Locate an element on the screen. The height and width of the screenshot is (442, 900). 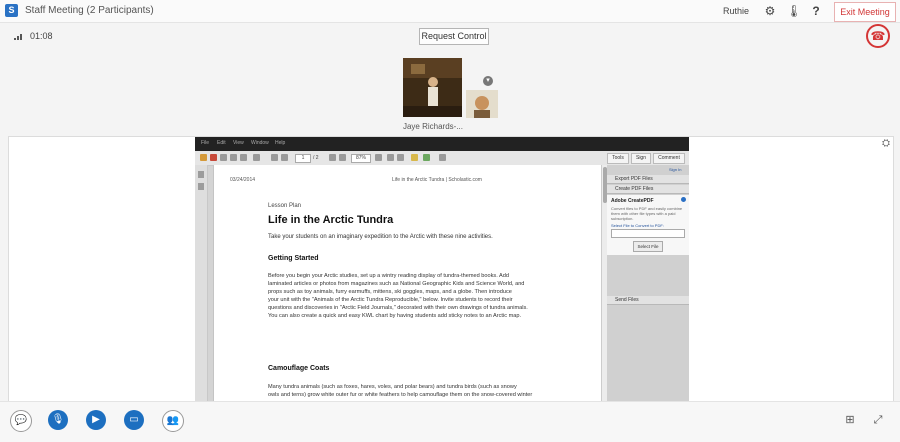
pin-icon: ▾ is located at coordinates (488, 81).